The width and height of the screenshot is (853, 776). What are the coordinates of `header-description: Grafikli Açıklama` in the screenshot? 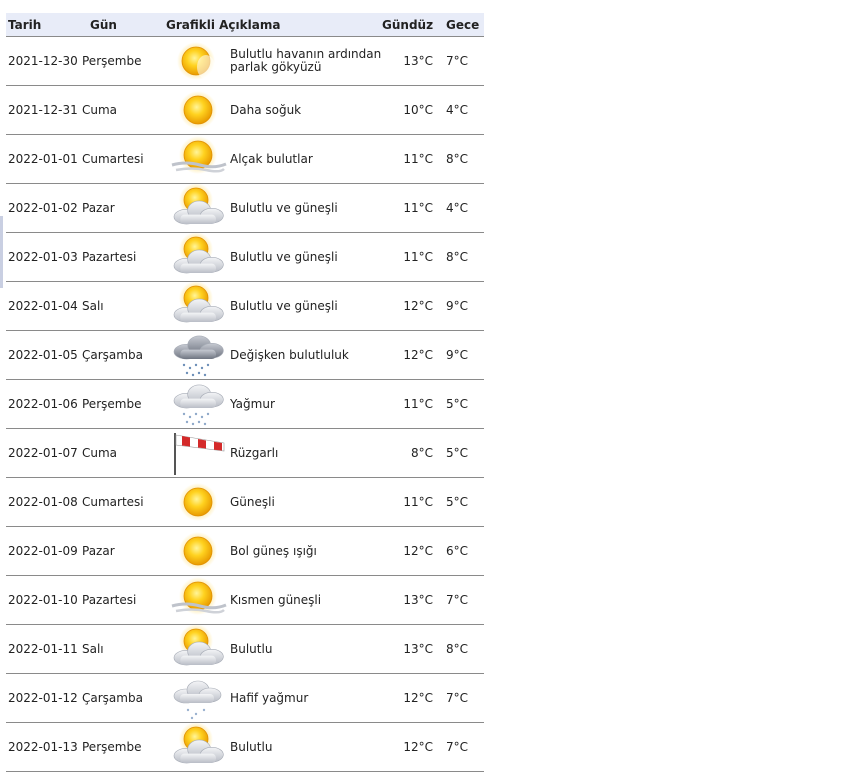 It's located at (274, 25).